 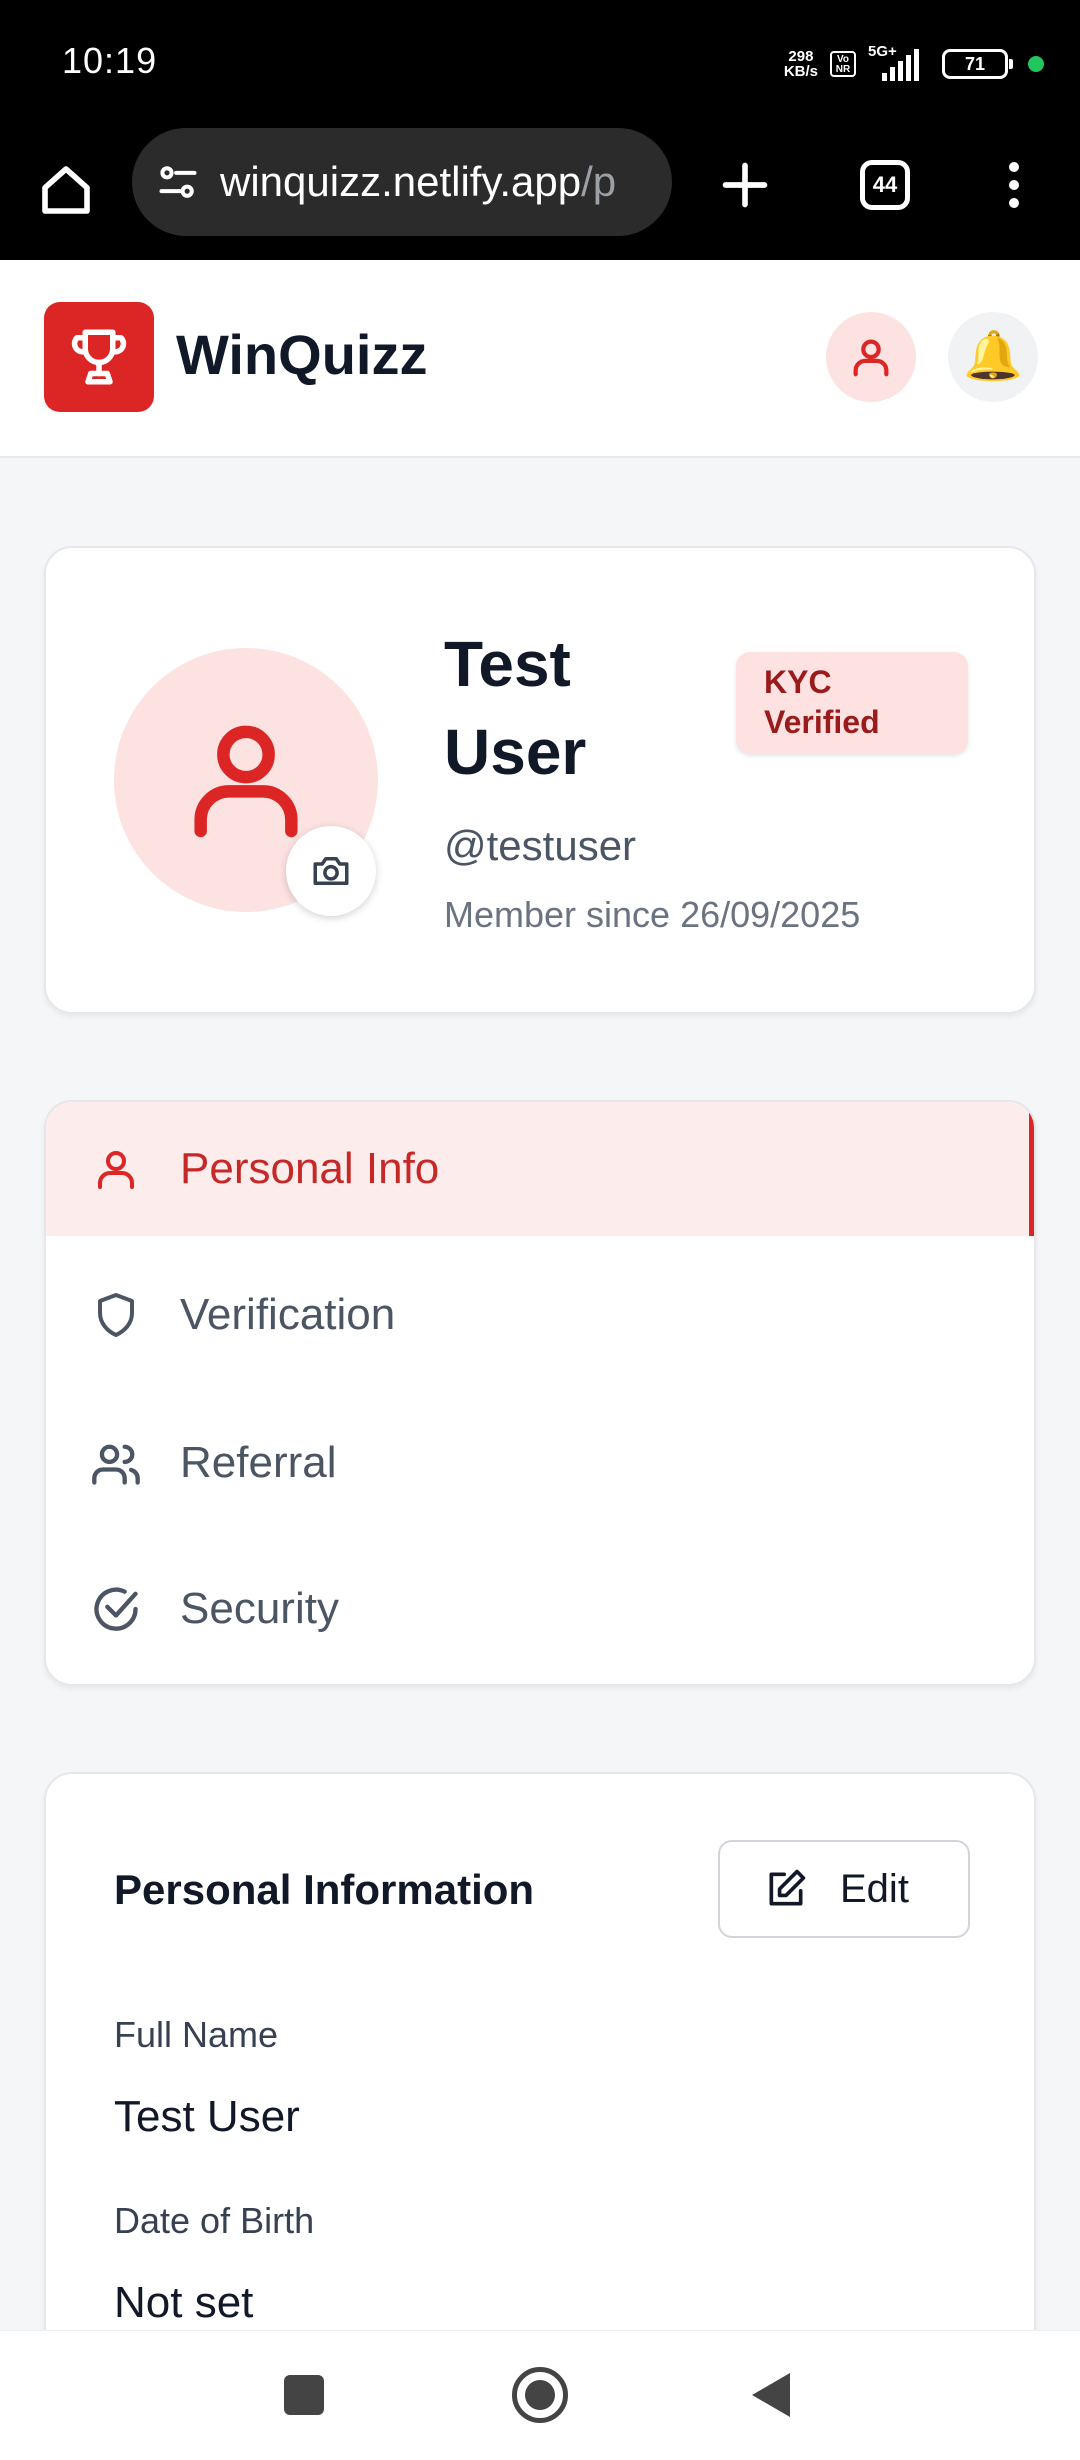 I want to click on tab-label: Personal Info, so click(x=310, y=1168).